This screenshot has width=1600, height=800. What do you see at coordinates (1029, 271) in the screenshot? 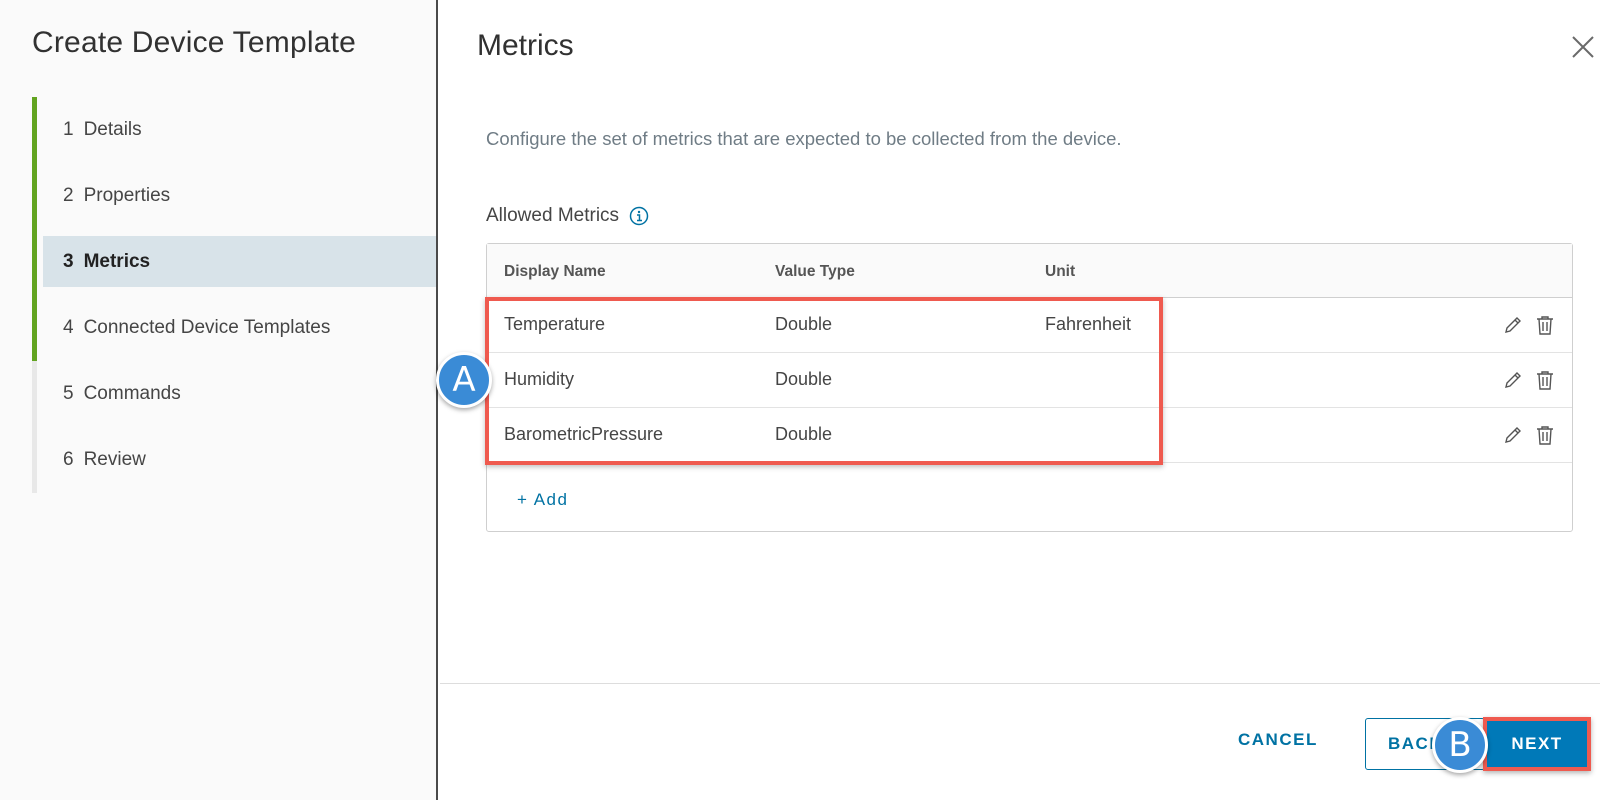
I see `table-header: Display Name Value Type Unit` at bounding box center [1029, 271].